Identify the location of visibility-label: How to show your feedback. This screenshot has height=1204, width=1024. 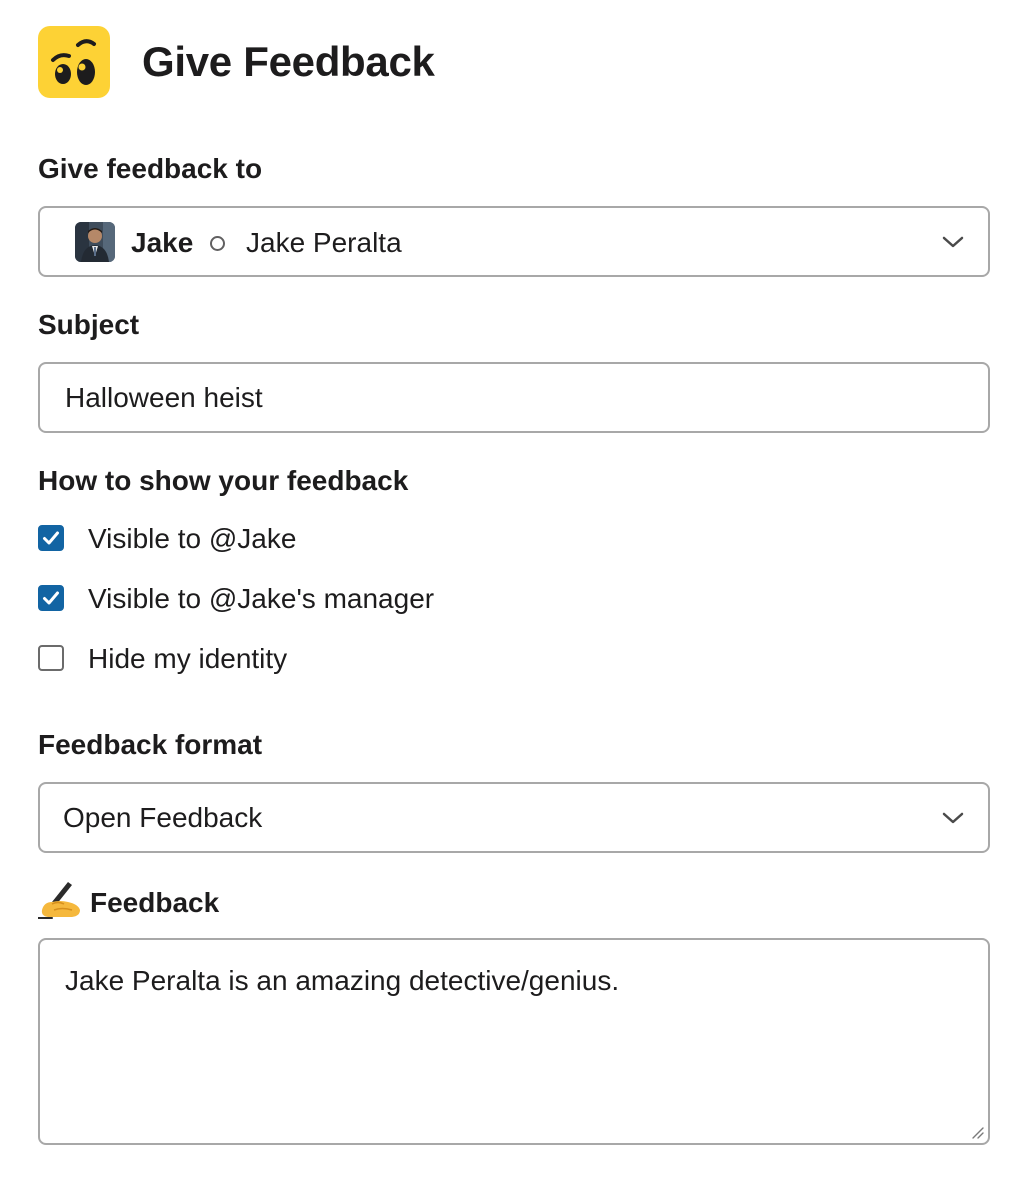
(223, 480).